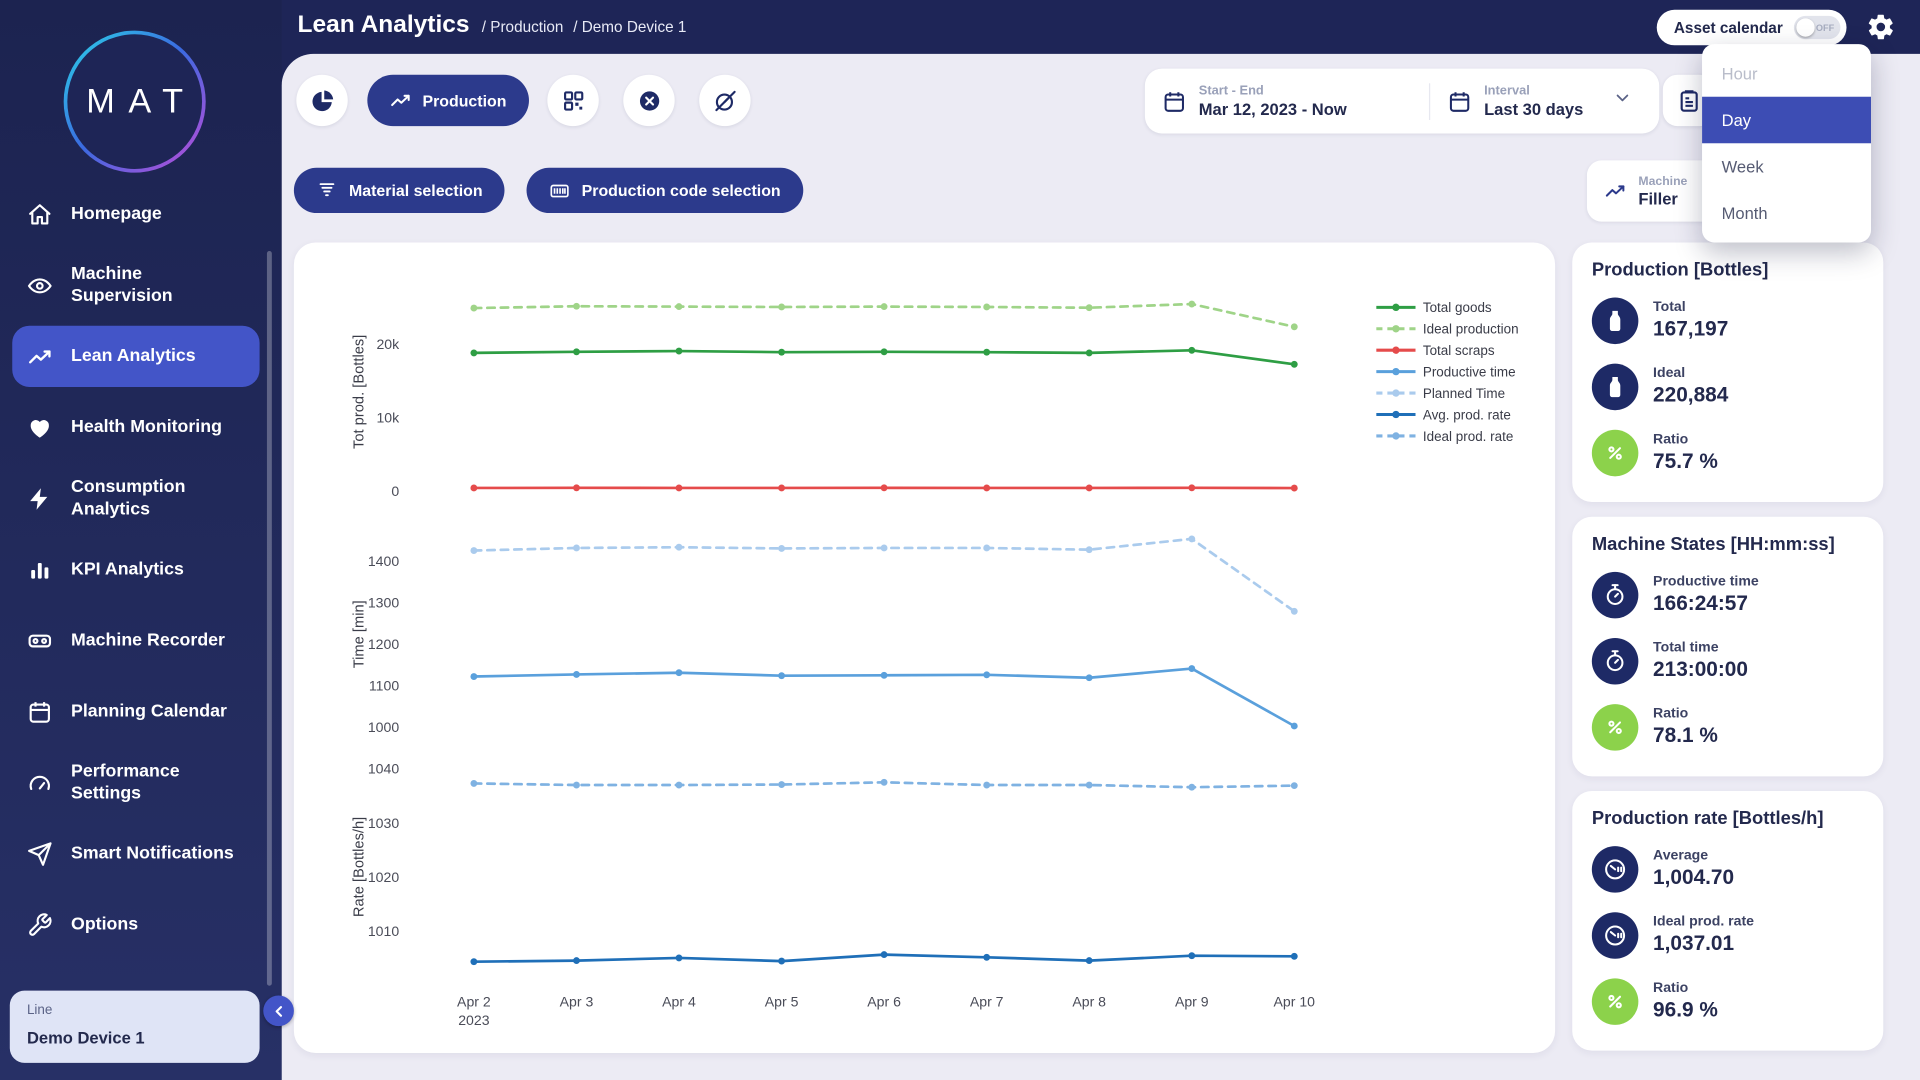 The height and width of the screenshot is (1080, 1920). What do you see at coordinates (1089, 1002) in the screenshot?
I see `svg-text: Apr 8` at bounding box center [1089, 1002].